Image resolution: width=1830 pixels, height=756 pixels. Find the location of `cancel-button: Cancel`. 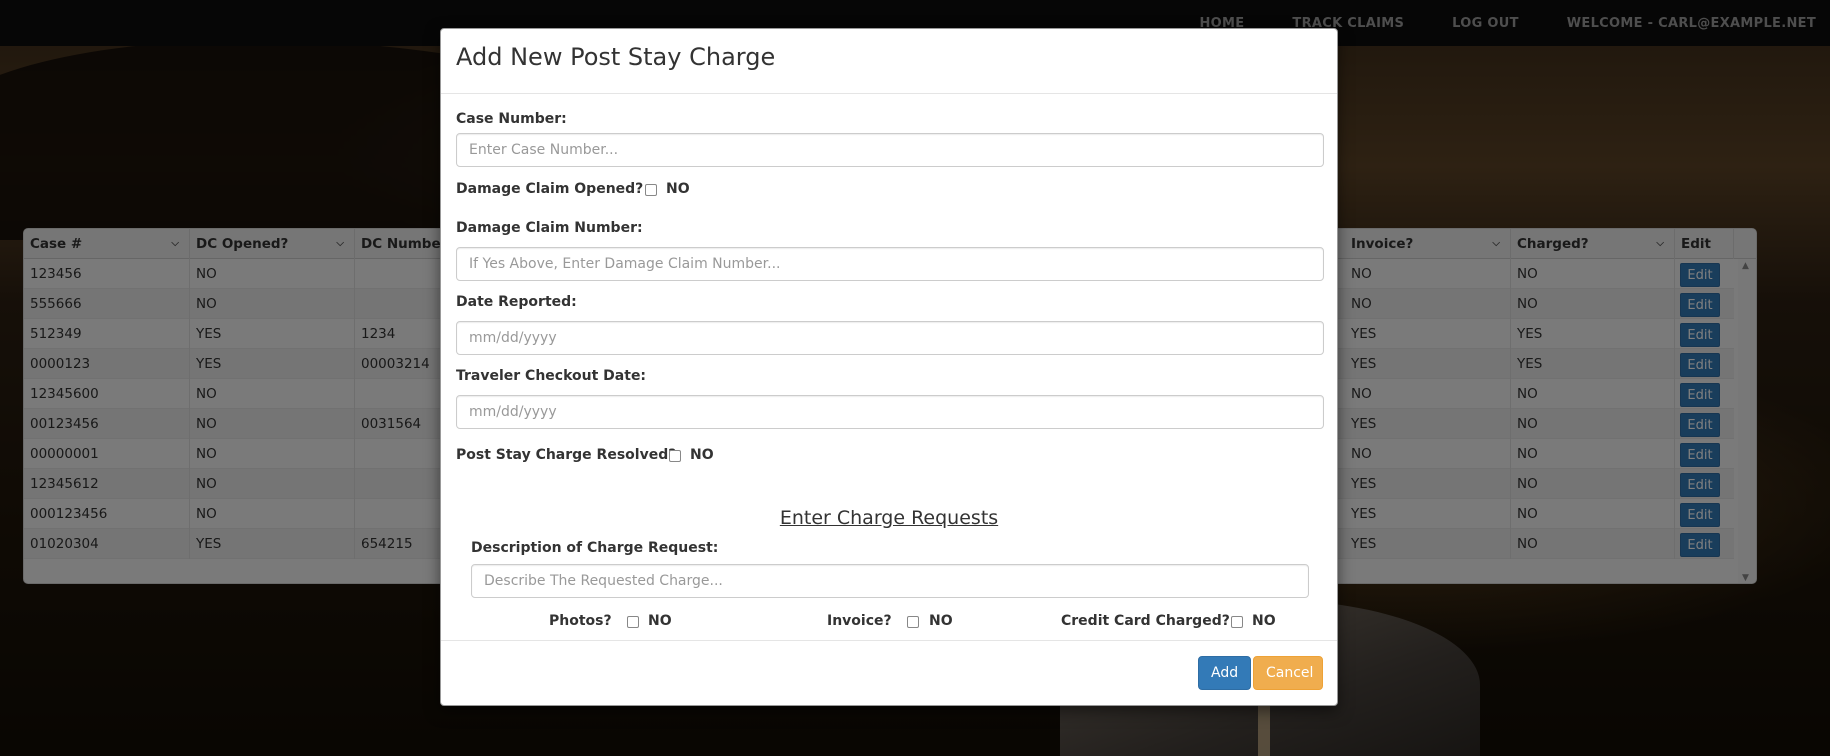

cancel-button: Cancel is located at coordinates (1288, 673).